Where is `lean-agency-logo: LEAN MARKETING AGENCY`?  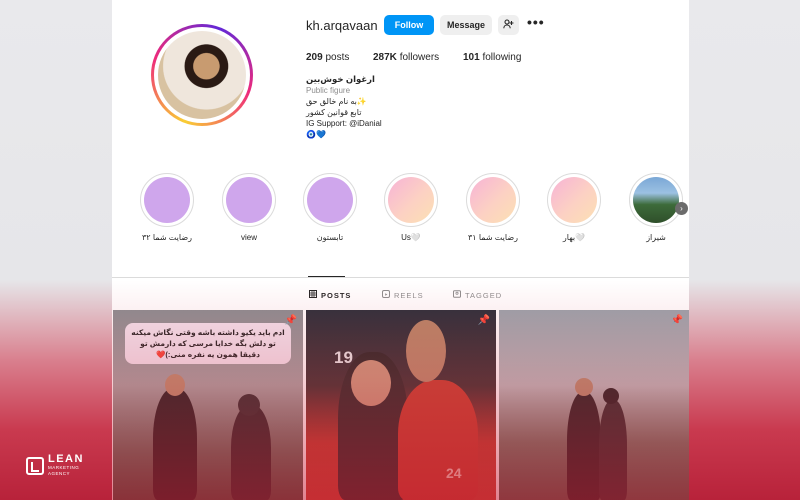 lean-agency-logo: LEAN MARKETING AGENCY is located at coordinates (55, 465).